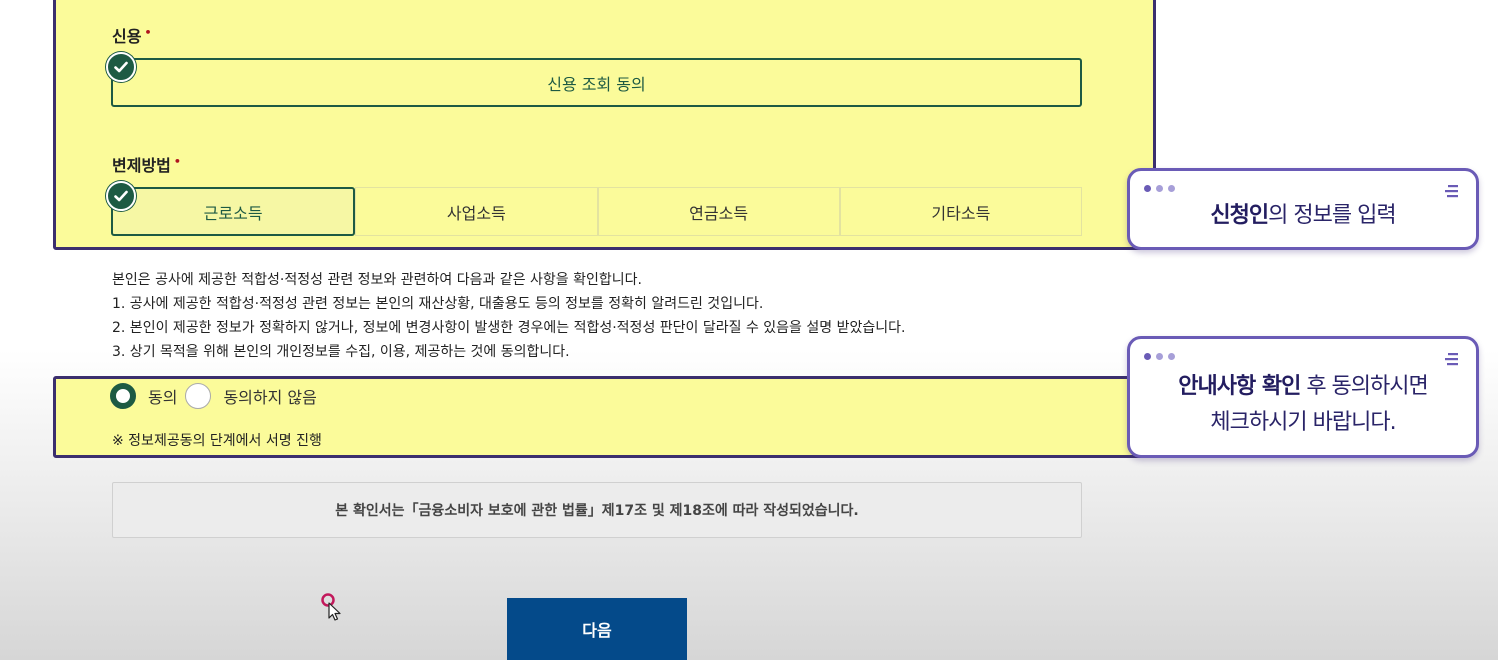  I want to click on tooltip-bold: 신청인, so click(1239, 215).